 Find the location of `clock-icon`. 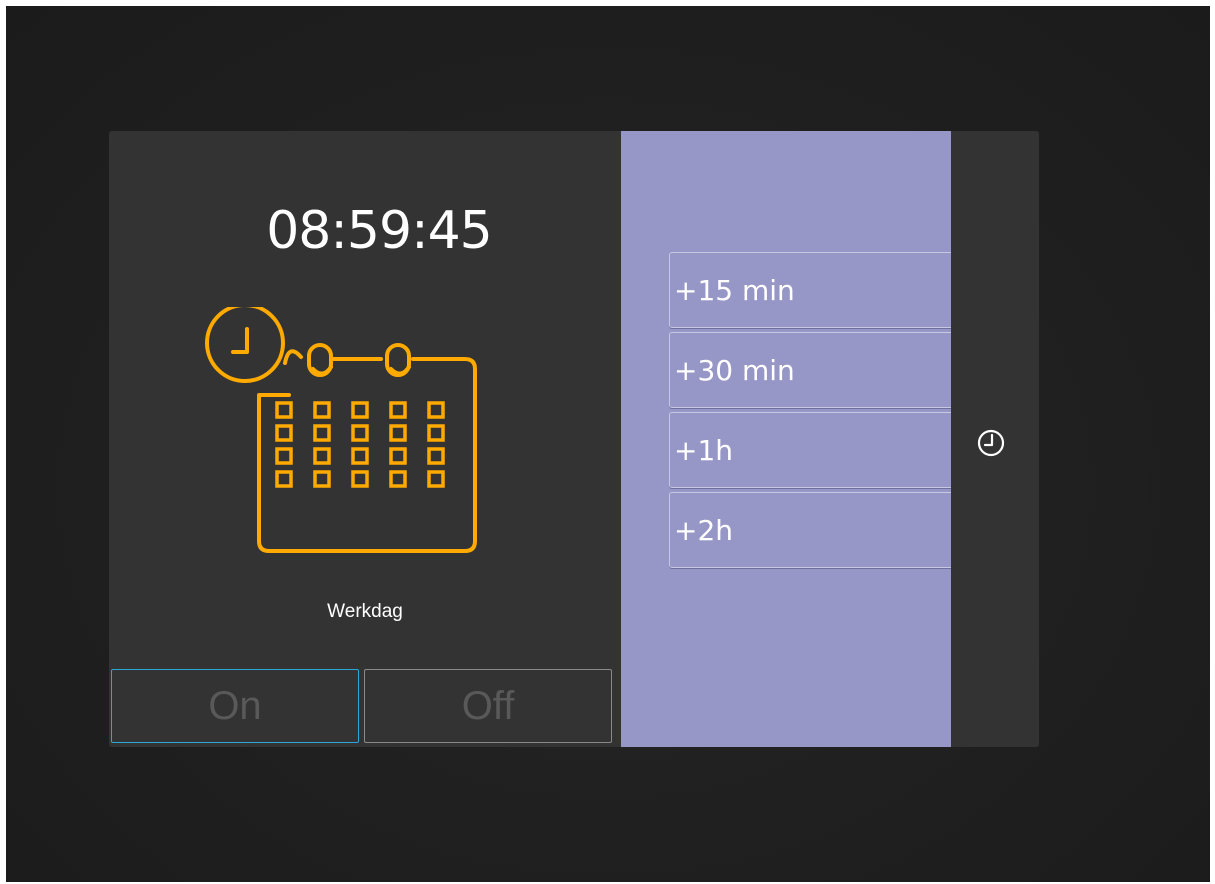

clock-icon is located at coordinates (991, 443).